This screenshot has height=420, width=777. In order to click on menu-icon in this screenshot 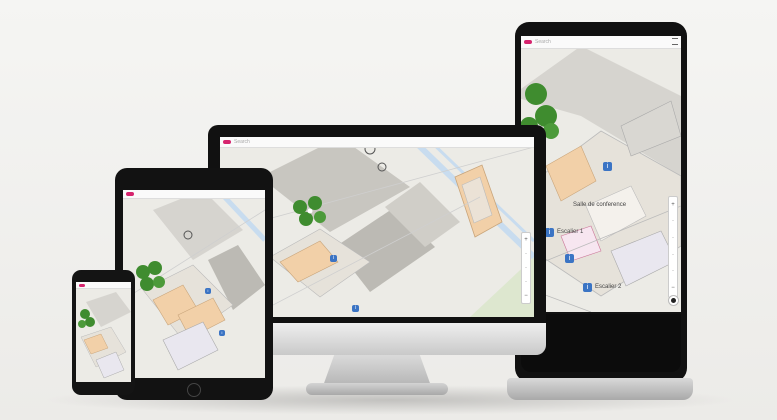, I will do `click(675, 41)`.